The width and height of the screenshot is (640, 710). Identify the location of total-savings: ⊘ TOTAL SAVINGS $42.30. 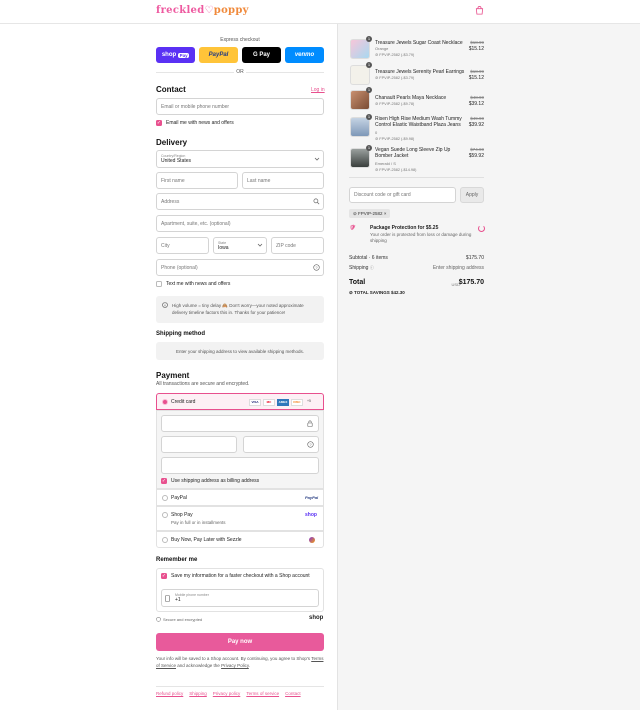
(377, 292).